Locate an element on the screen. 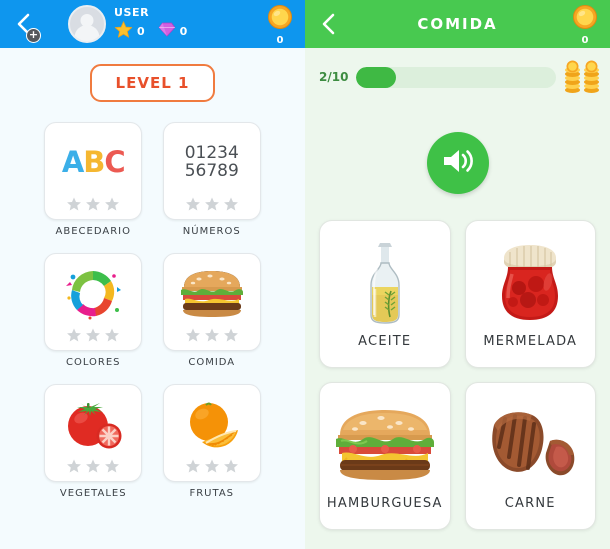 Image resolution: width=610 pixels, height=549 pixels. category-cell-vegetales: VEGETALES is located at coordinates (93, 441).